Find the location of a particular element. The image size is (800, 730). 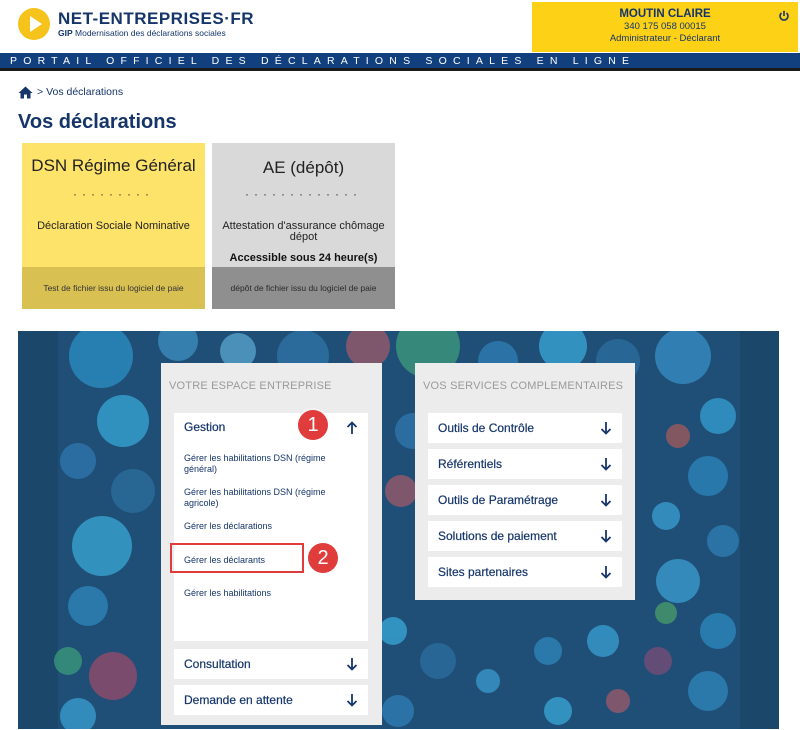

service-label: Outils de Paramétrage is located at coordinates (498, 500).